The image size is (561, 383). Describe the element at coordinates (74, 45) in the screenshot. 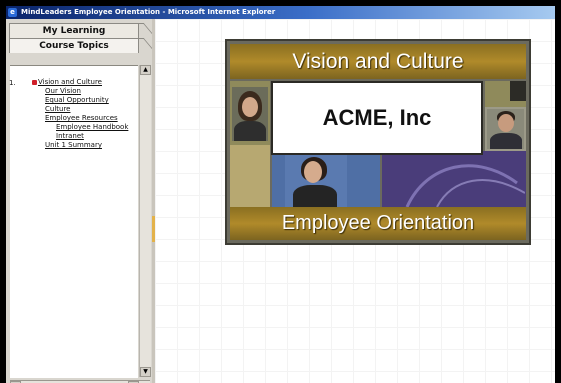

I see `tab-course-topics: Course Topics` at that location.